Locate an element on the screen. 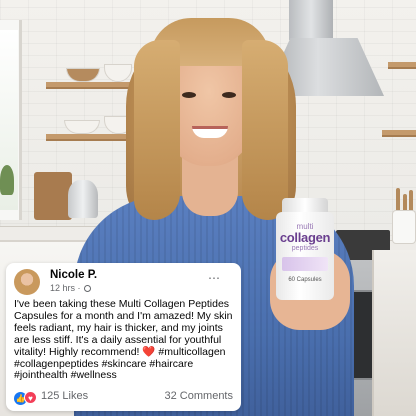  bottle-label: multi collagen peptides 60 Capsules is located at coordinates (305, 256).